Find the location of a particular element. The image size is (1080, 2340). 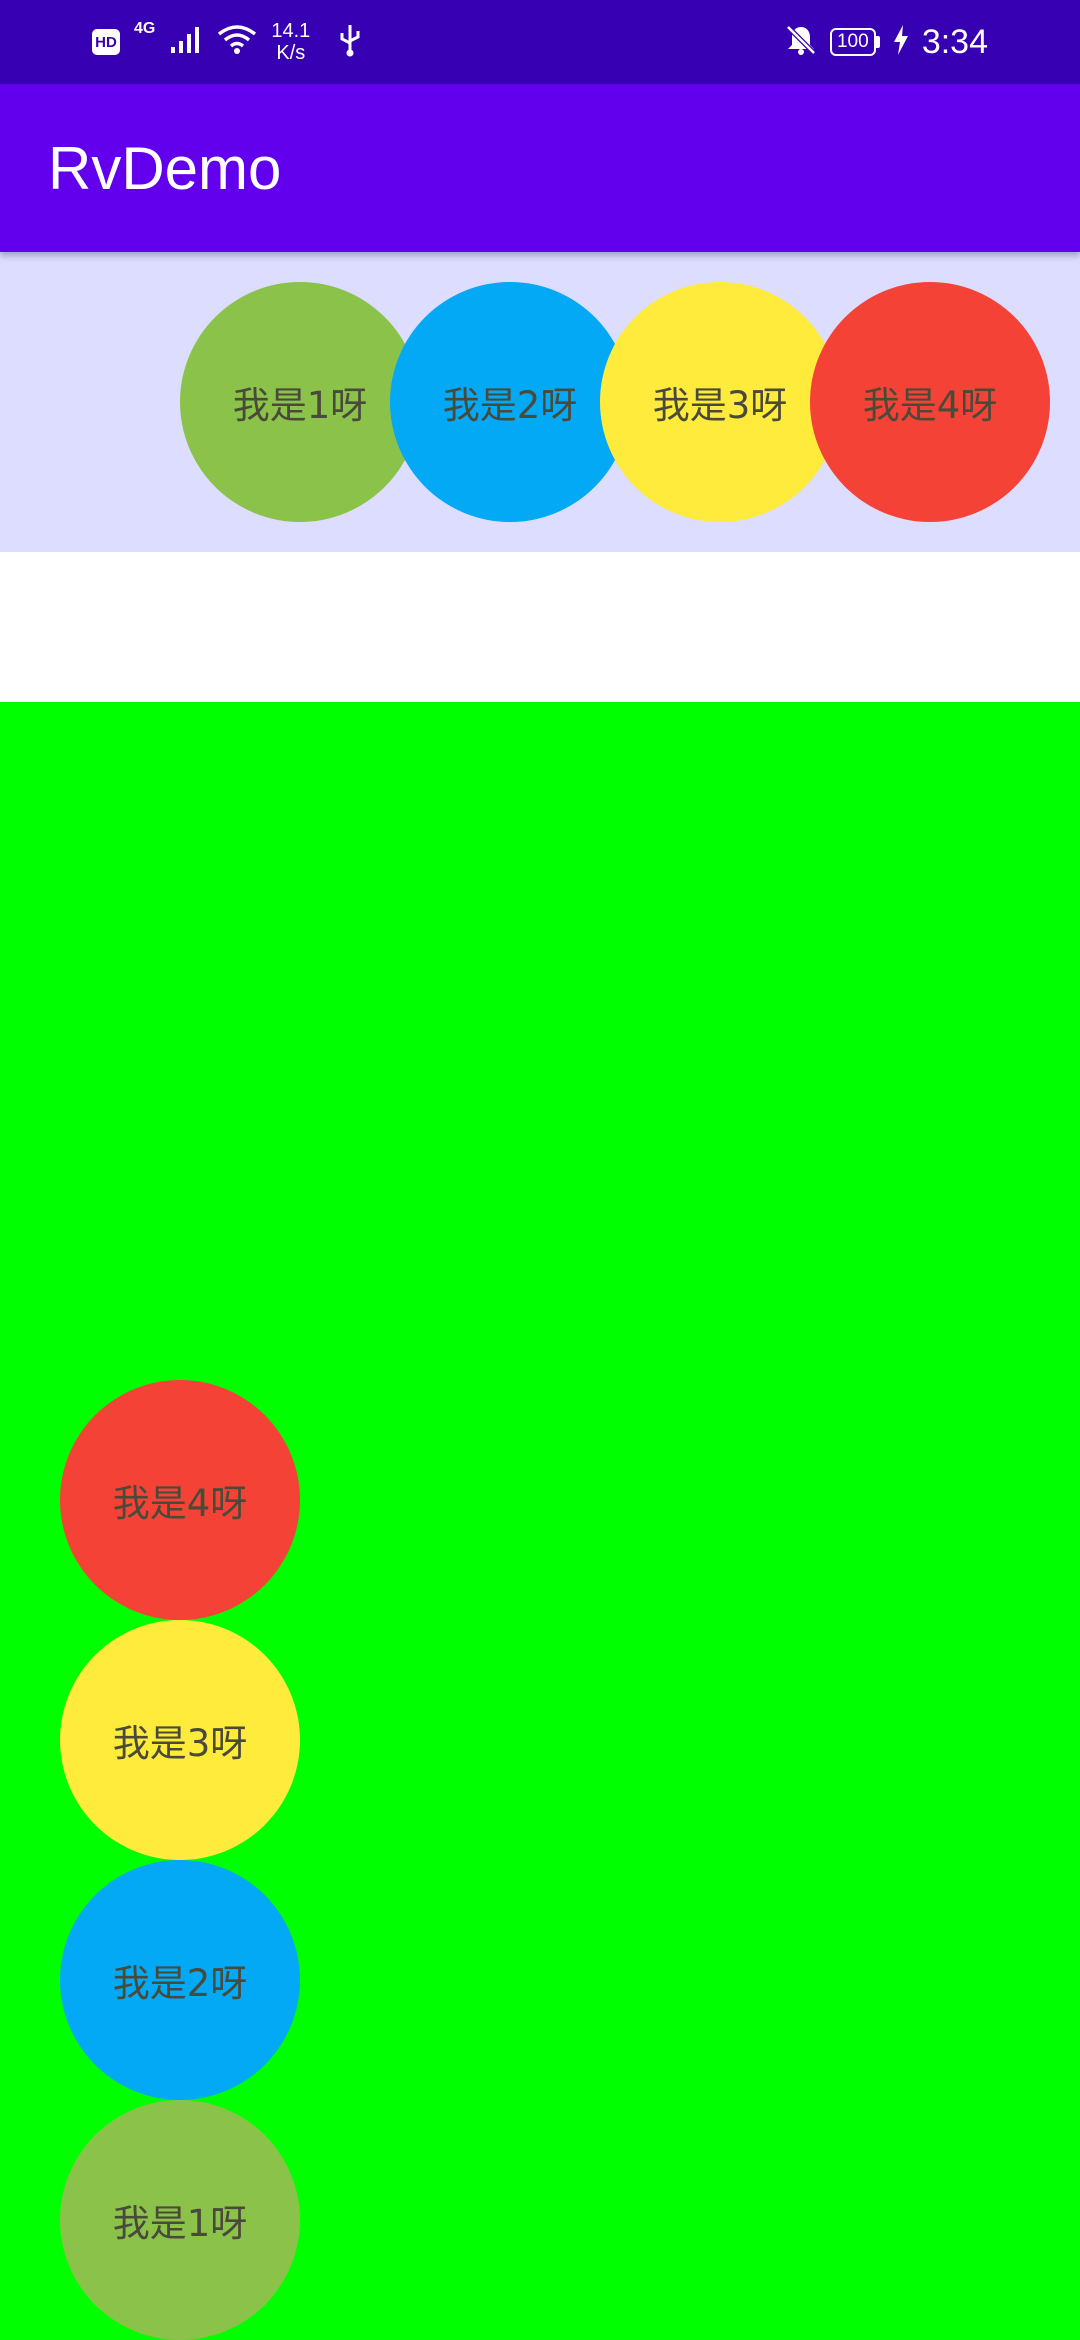

battery-tip is located at coordinates (877, 42).